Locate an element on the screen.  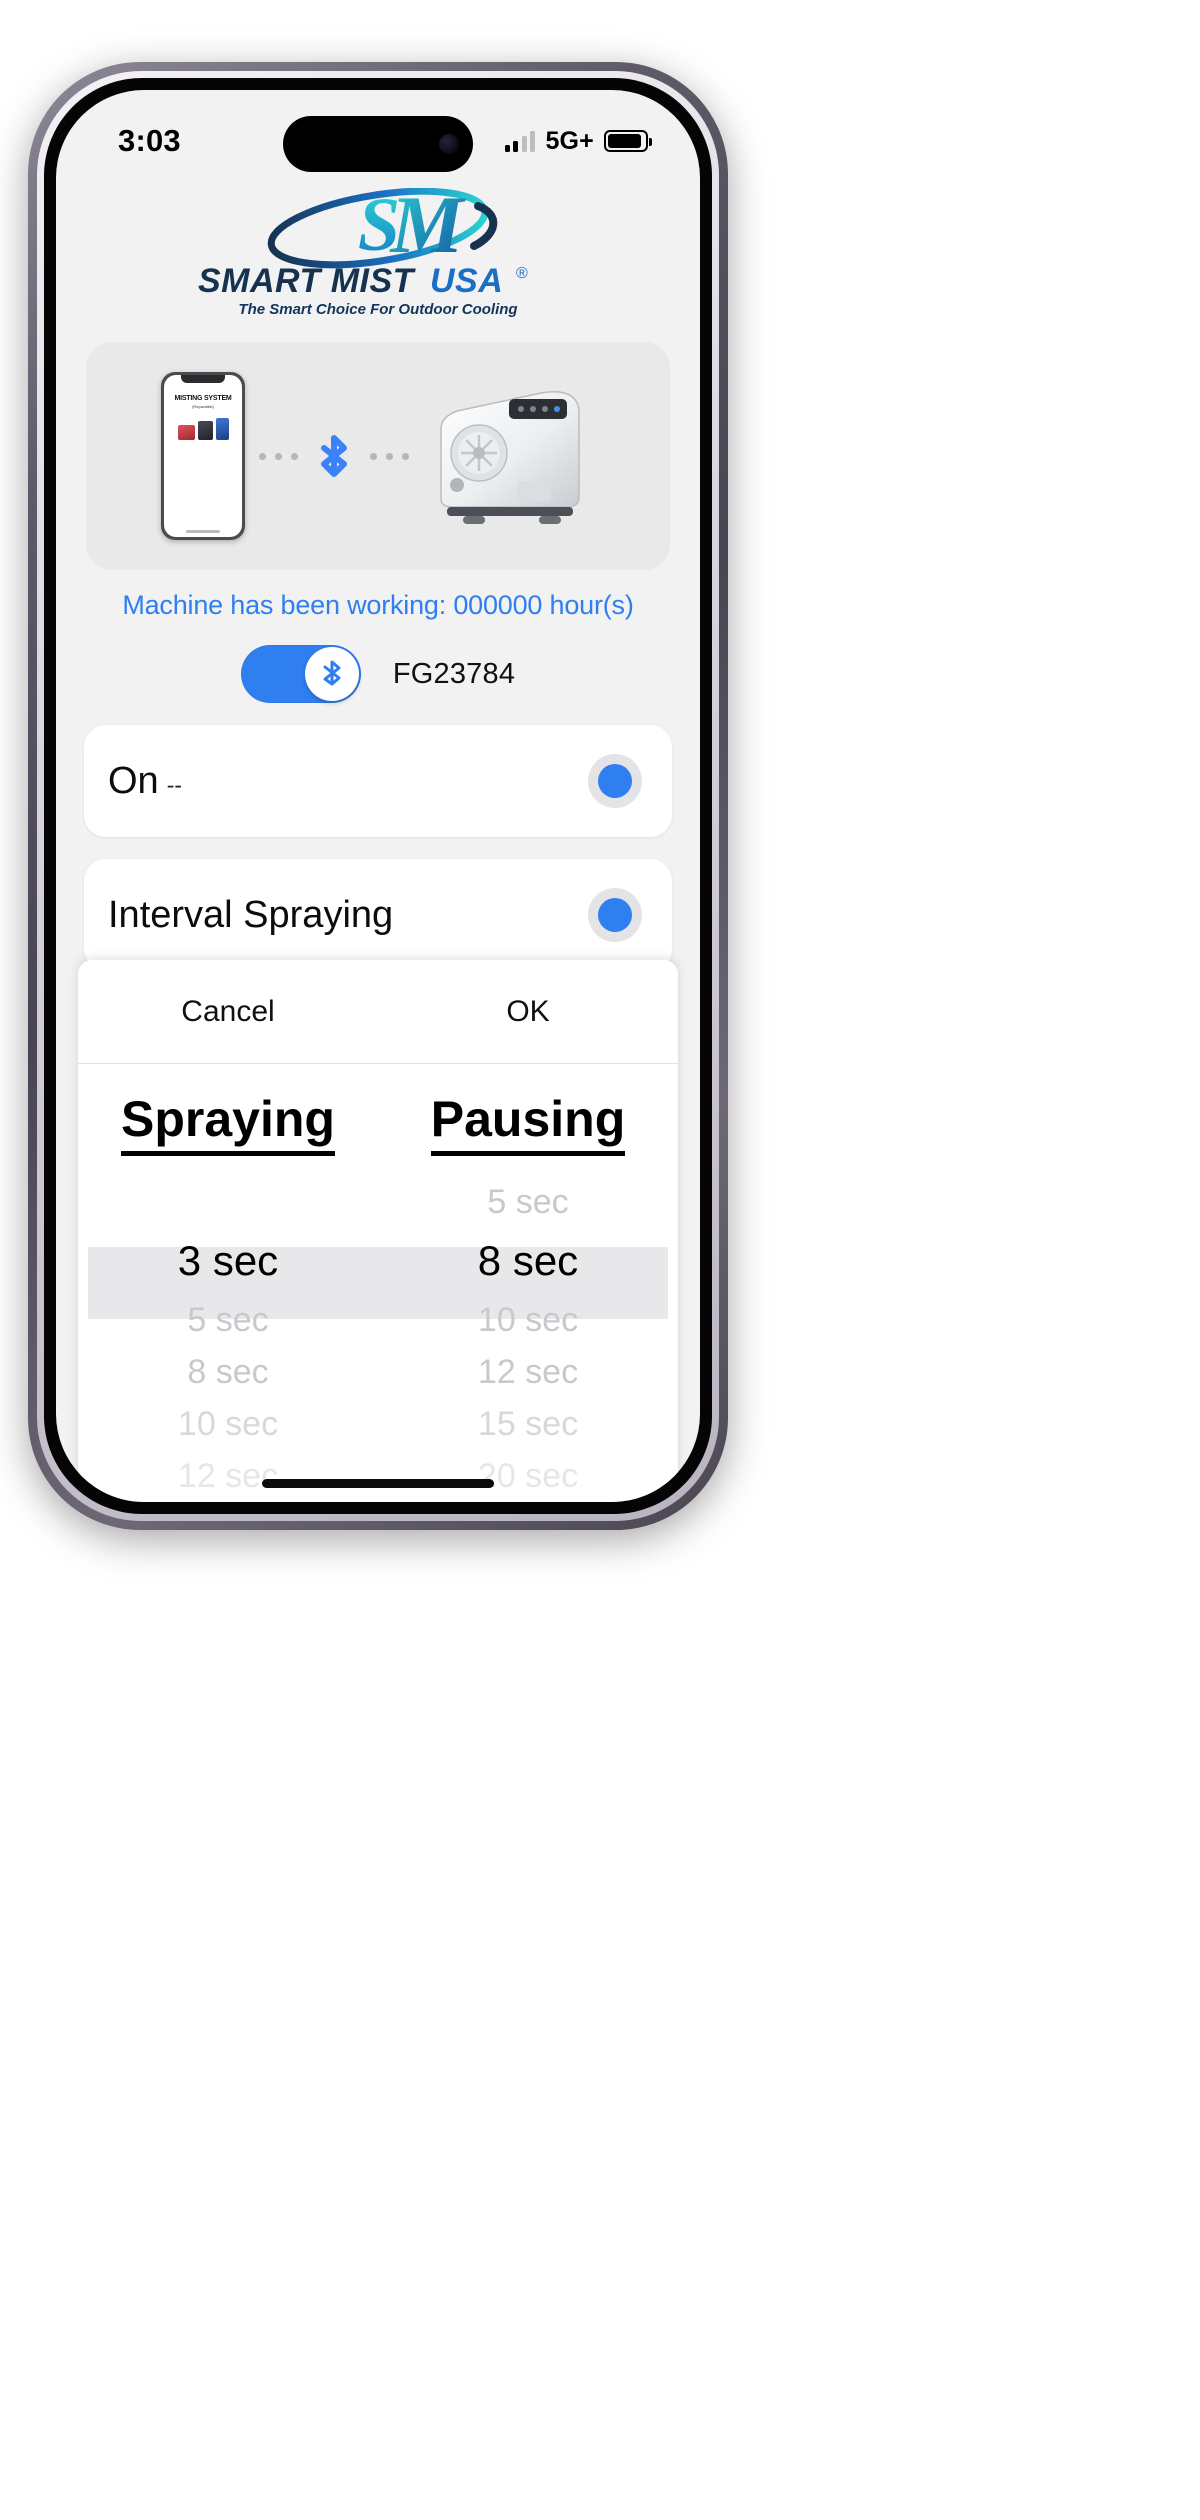
illustration-phone-notch is located at coordinates (203, 379).